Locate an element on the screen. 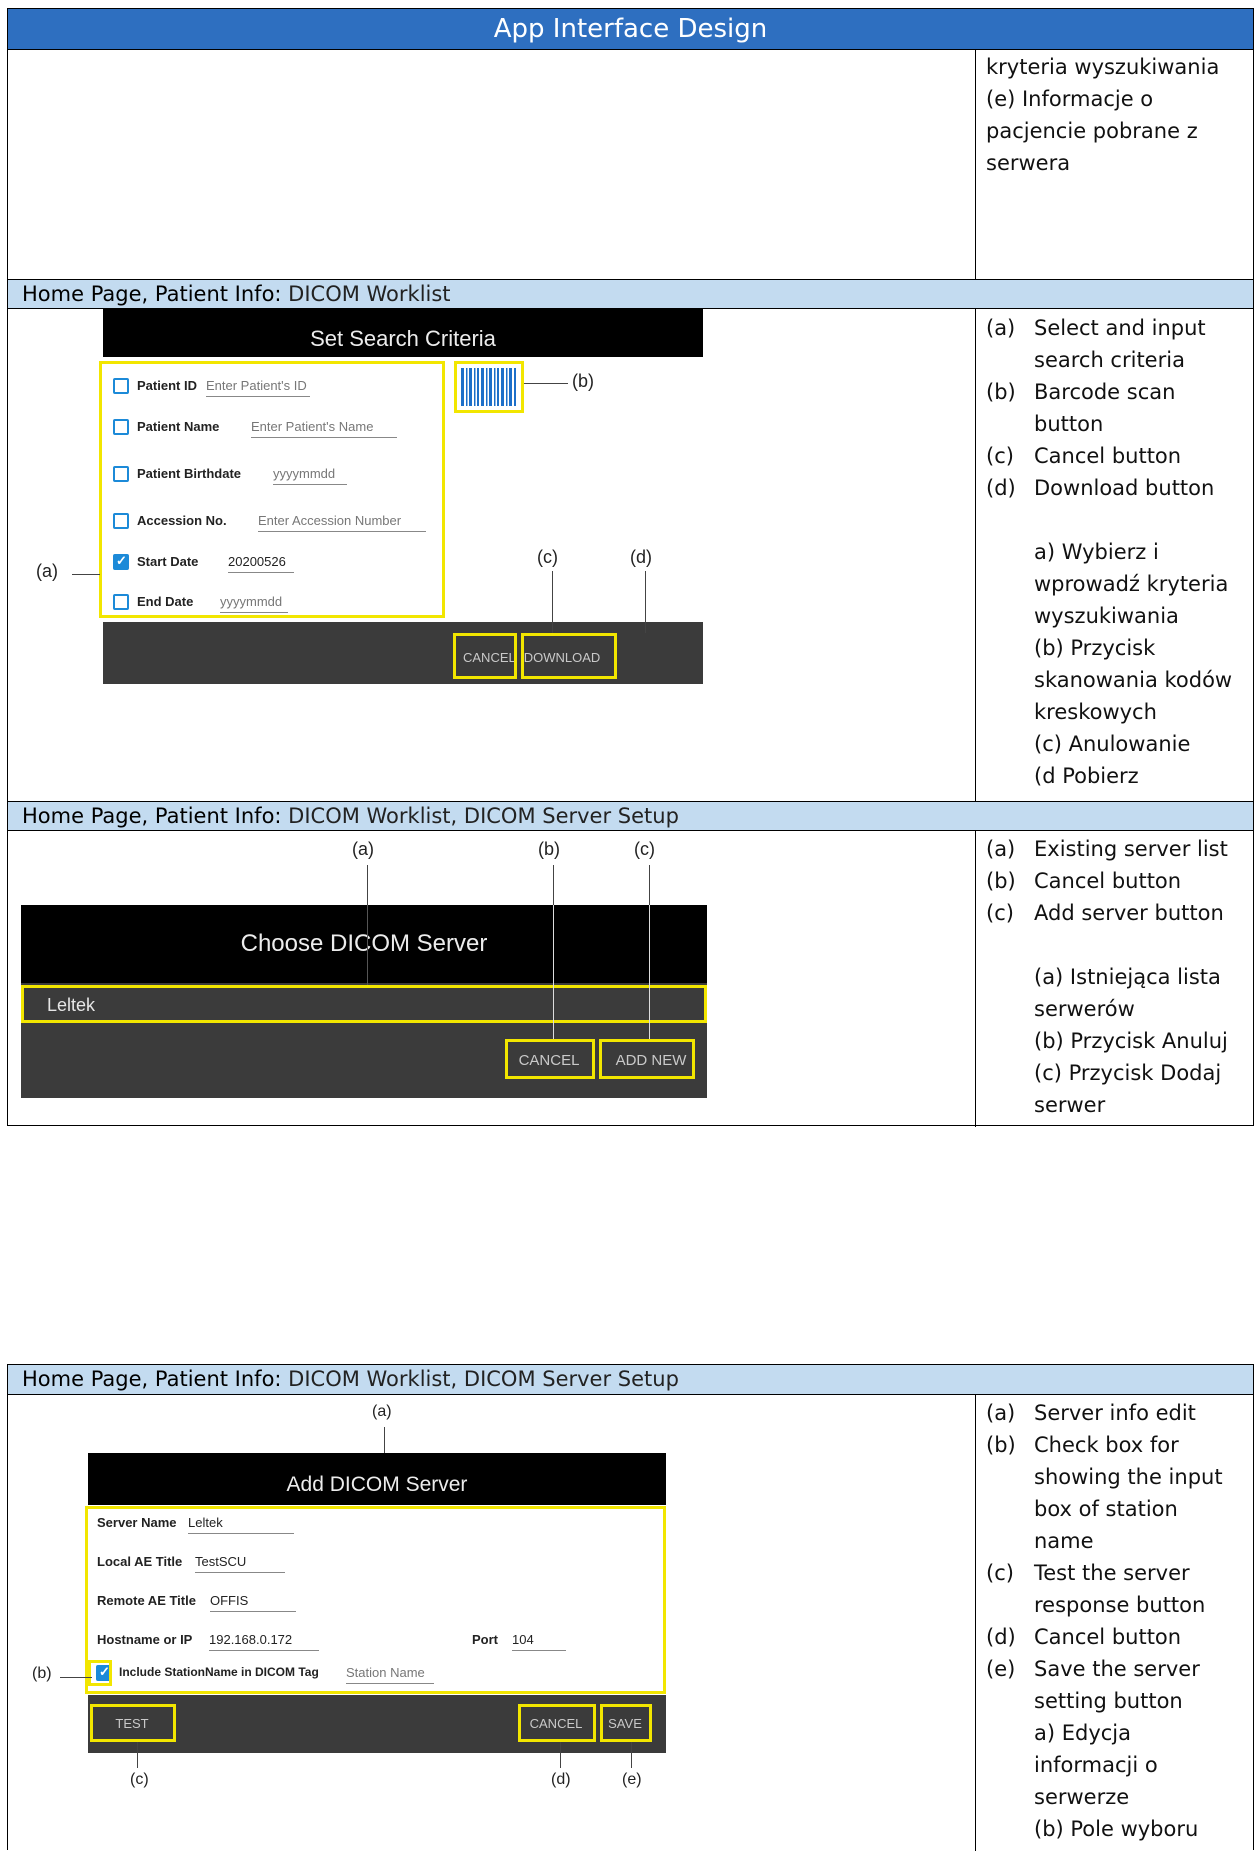 The width and height of the screenshot is (1259, 1851). callout-e: (e) is located at coordinates (632, 1779).